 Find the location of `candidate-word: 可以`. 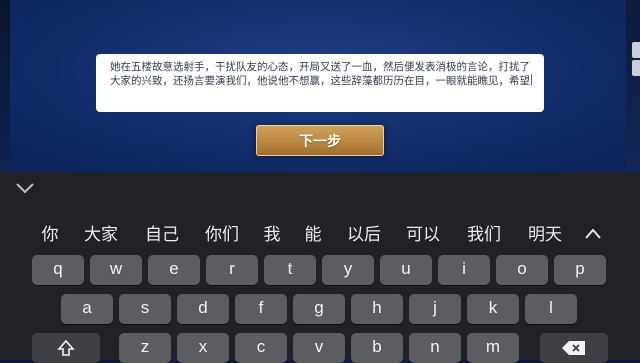

candidate-word: 可以 is located at coordinates (423, 235).